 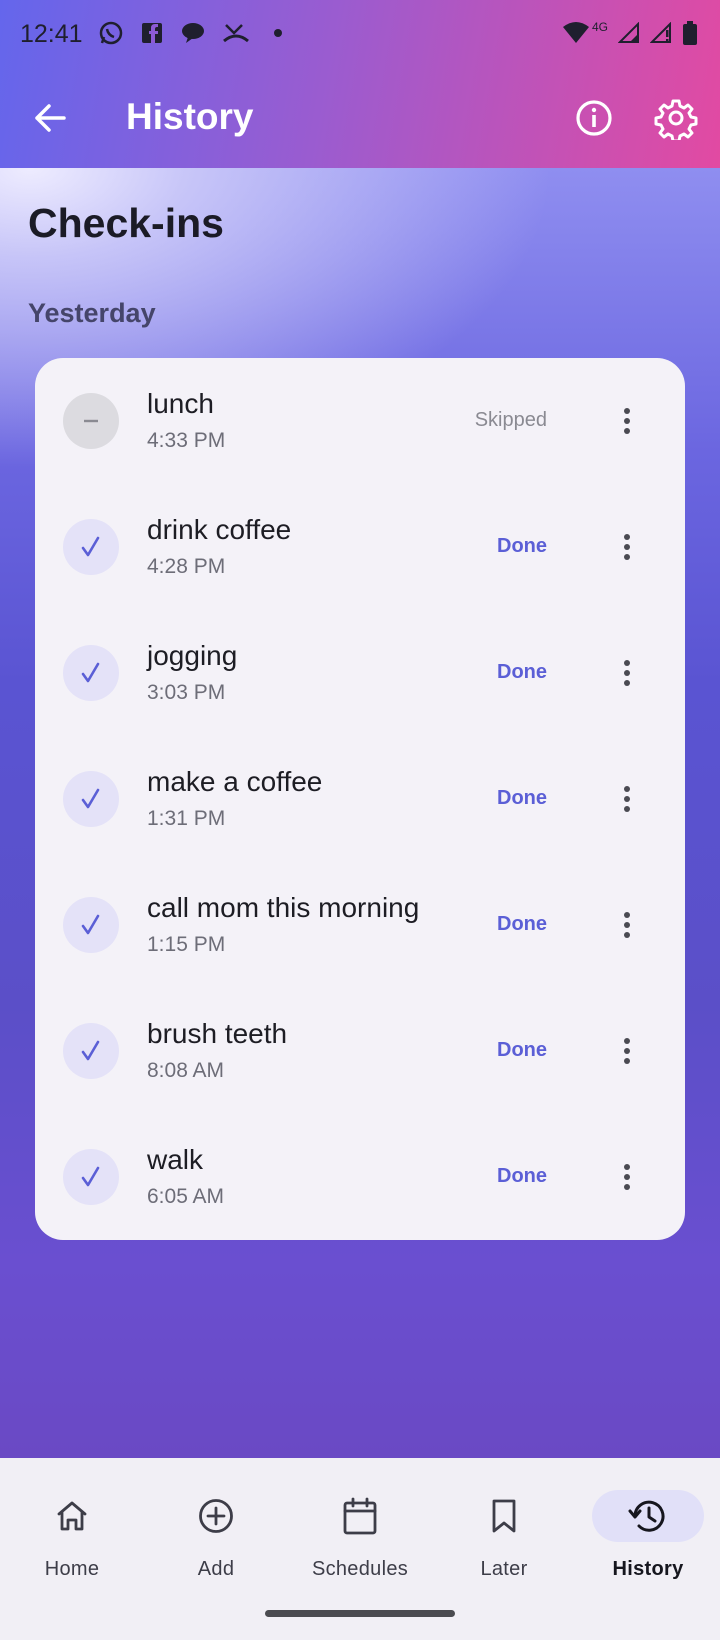 I want to click on signal-alert-icon, so click(x=660, y=32).